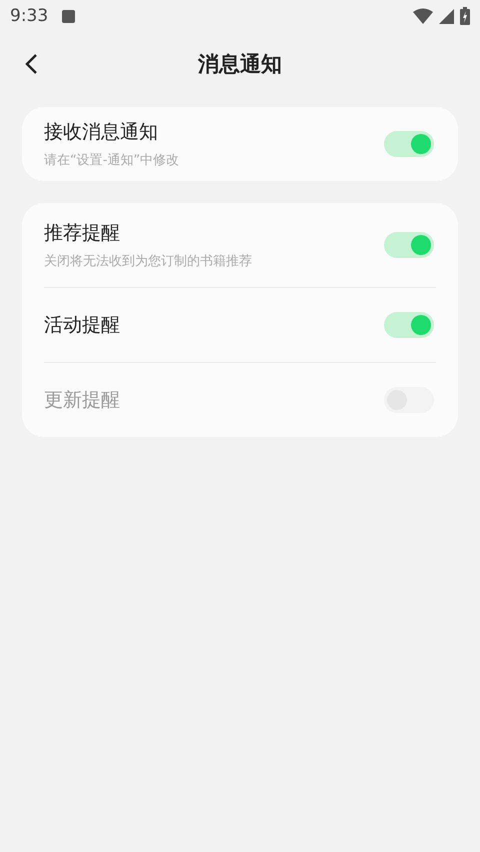  What do you see at coordinates (29, 16) in the screenshot?
I see `status-time: 9:33` at bounding box center [29, 16].